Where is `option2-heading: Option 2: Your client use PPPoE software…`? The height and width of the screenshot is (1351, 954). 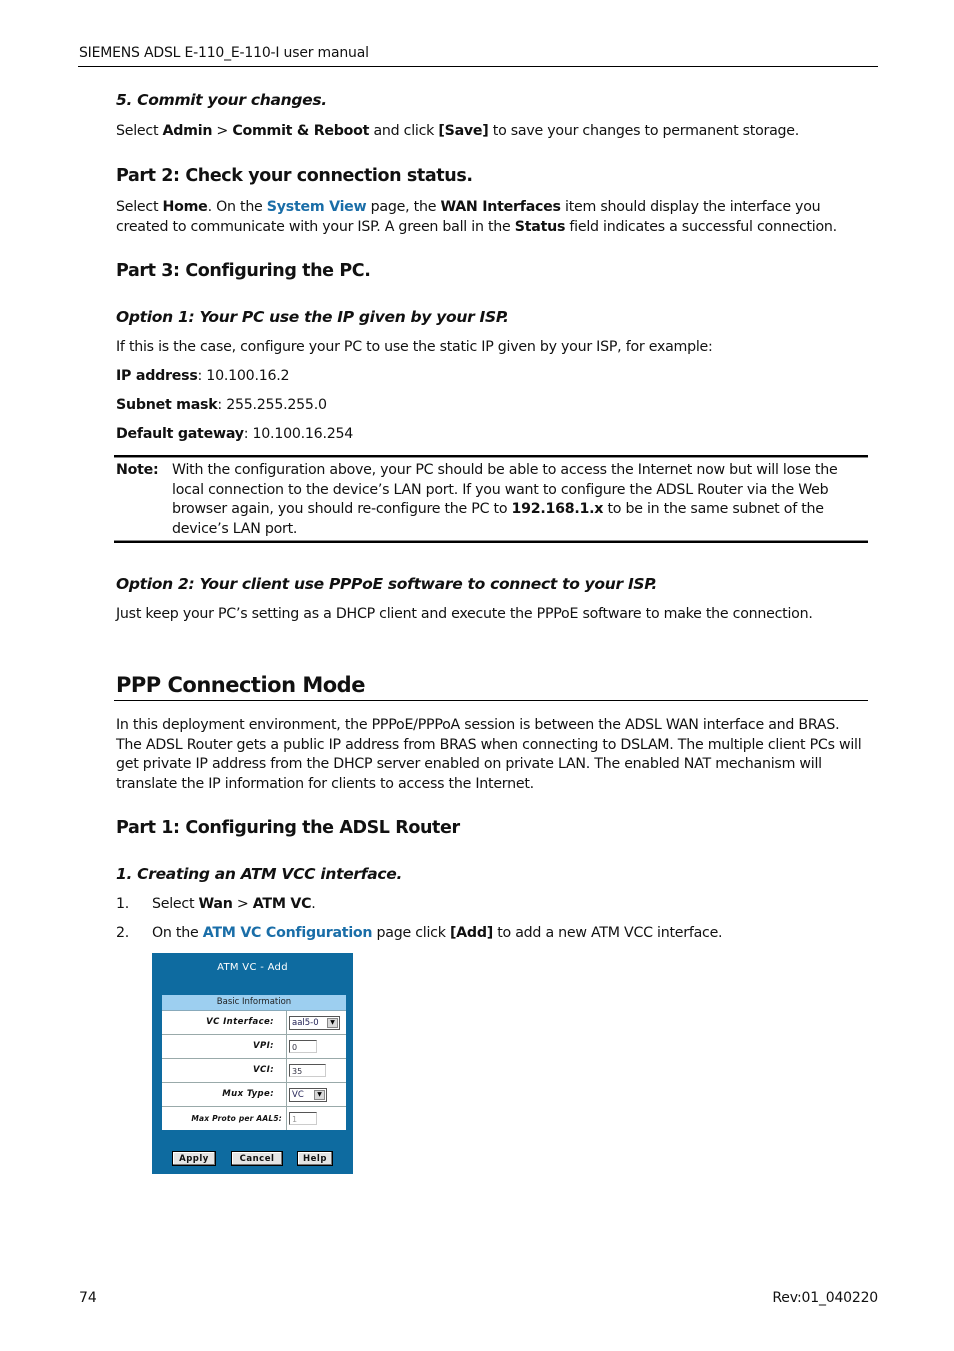
option2-heading: Option 2: Your client use PPPoE software… is located at coordinates (386, 584).